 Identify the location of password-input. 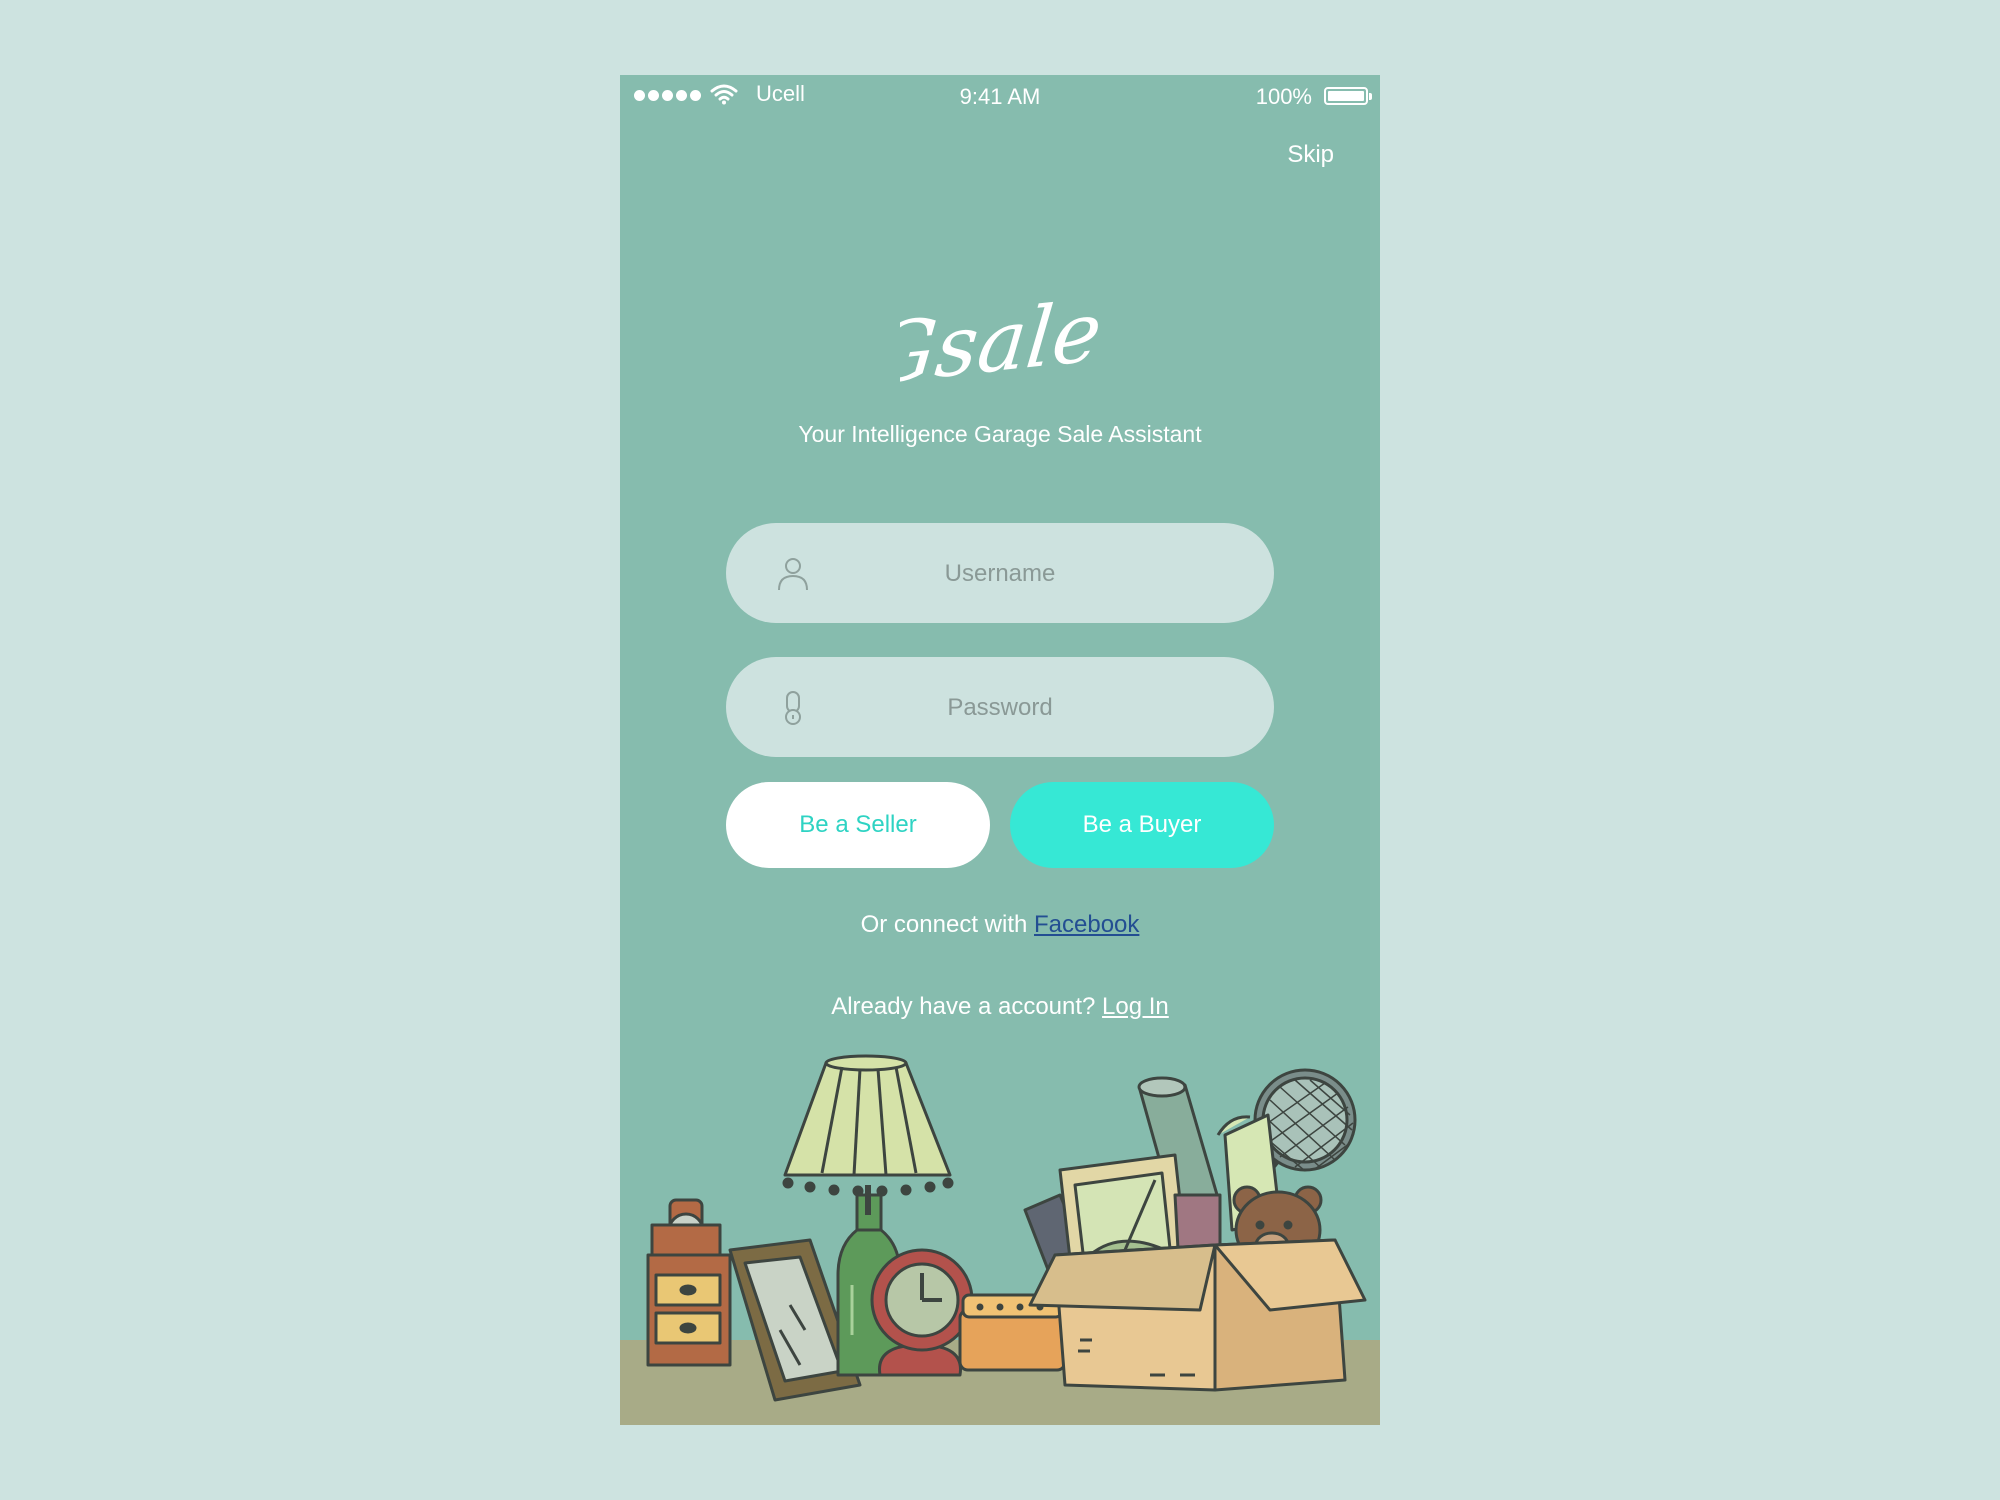
(1000, 708).